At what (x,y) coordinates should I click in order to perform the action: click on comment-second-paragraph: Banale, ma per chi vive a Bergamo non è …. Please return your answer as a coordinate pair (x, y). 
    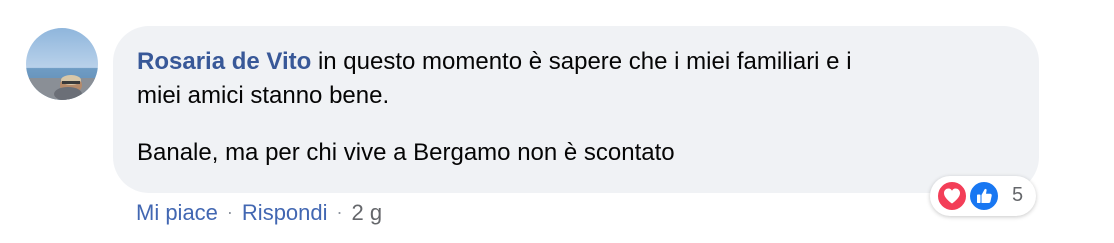
    Looking at the image, I should click on (406, 152).